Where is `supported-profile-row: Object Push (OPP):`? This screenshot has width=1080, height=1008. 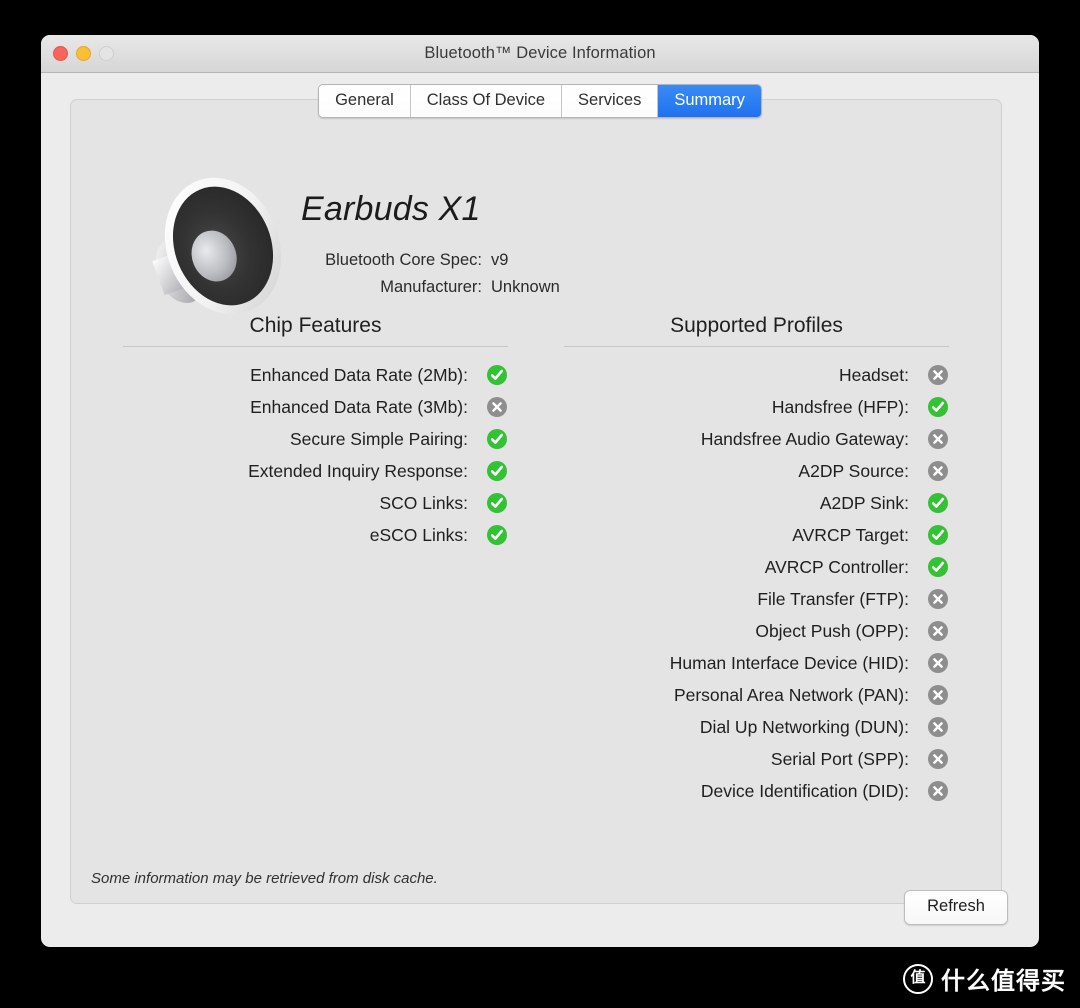 supported-profile-row: Object Push (OPP): is located at coordinates (756, 631).